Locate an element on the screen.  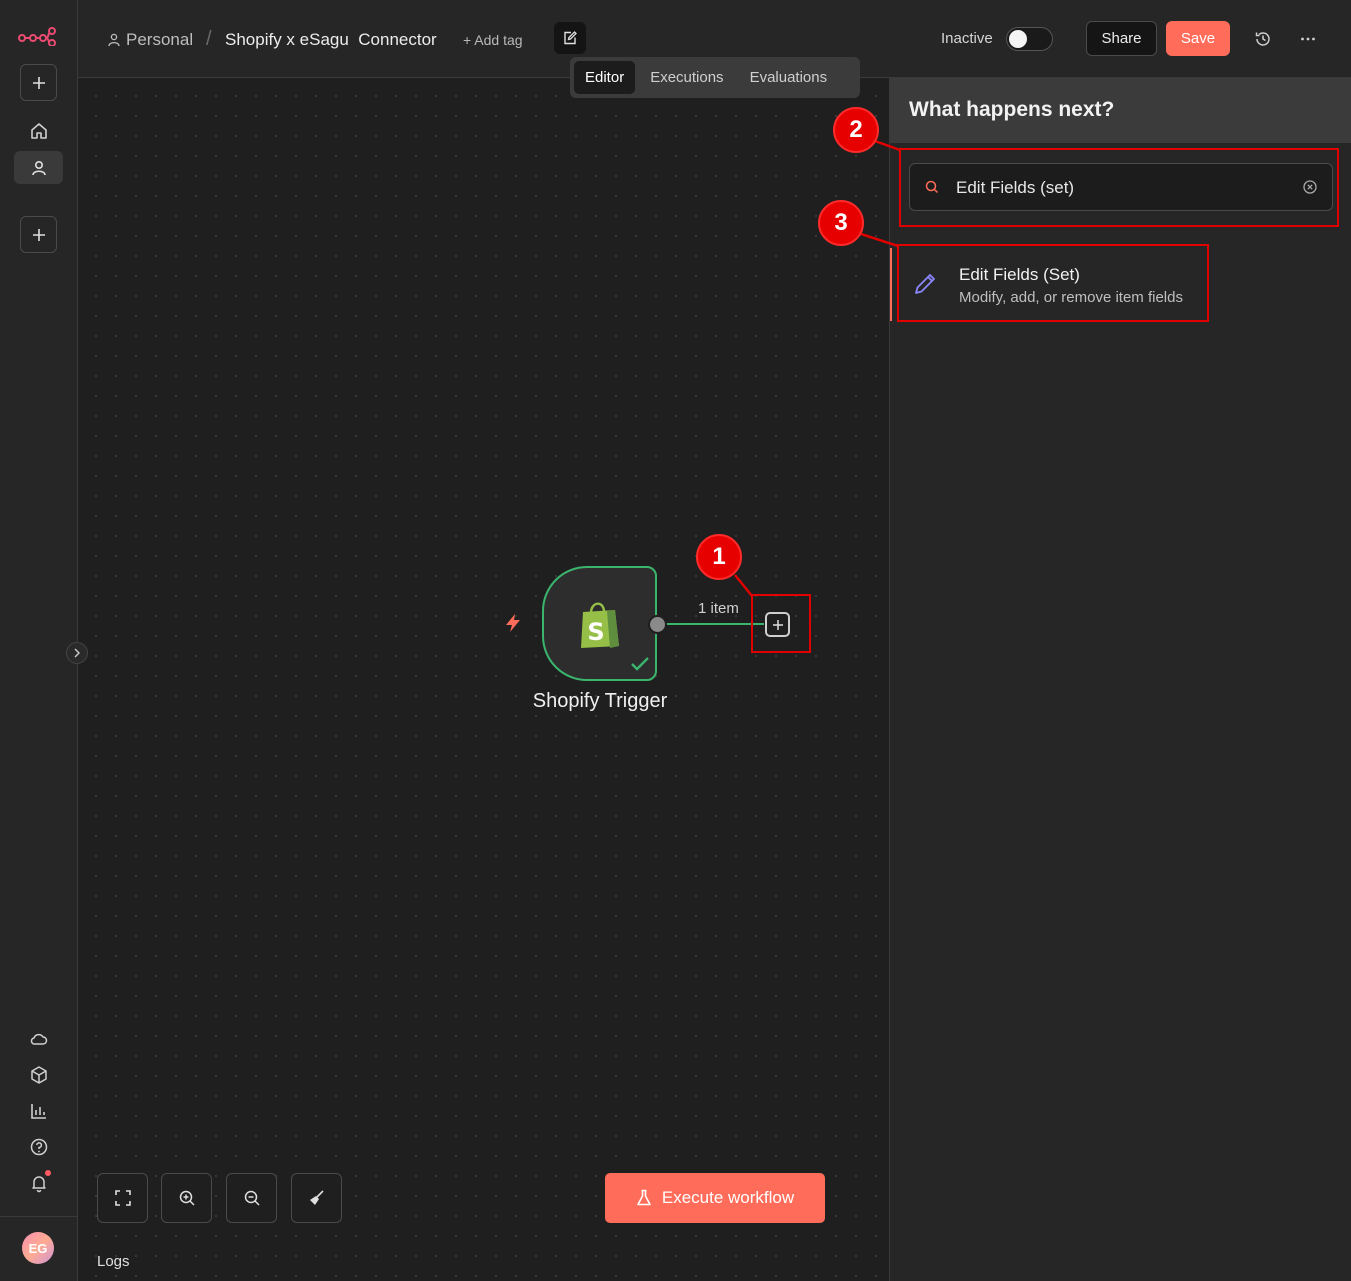
shopify-icon: S is located at coordinates (600, 625).